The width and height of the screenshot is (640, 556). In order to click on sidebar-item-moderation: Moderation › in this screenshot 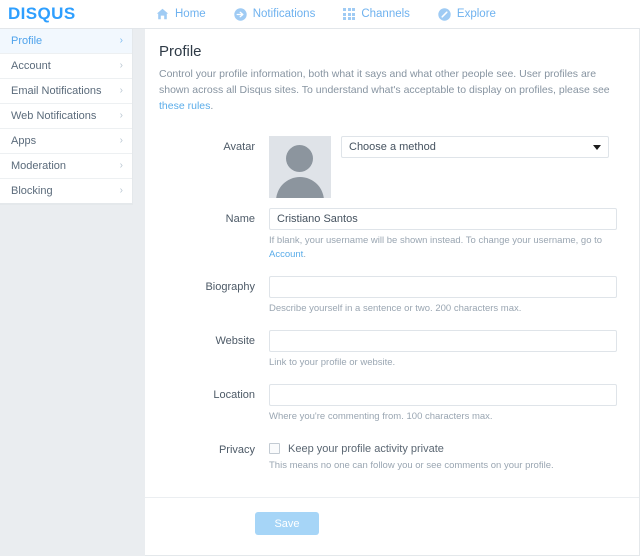, I will do `click(66, 166)`.